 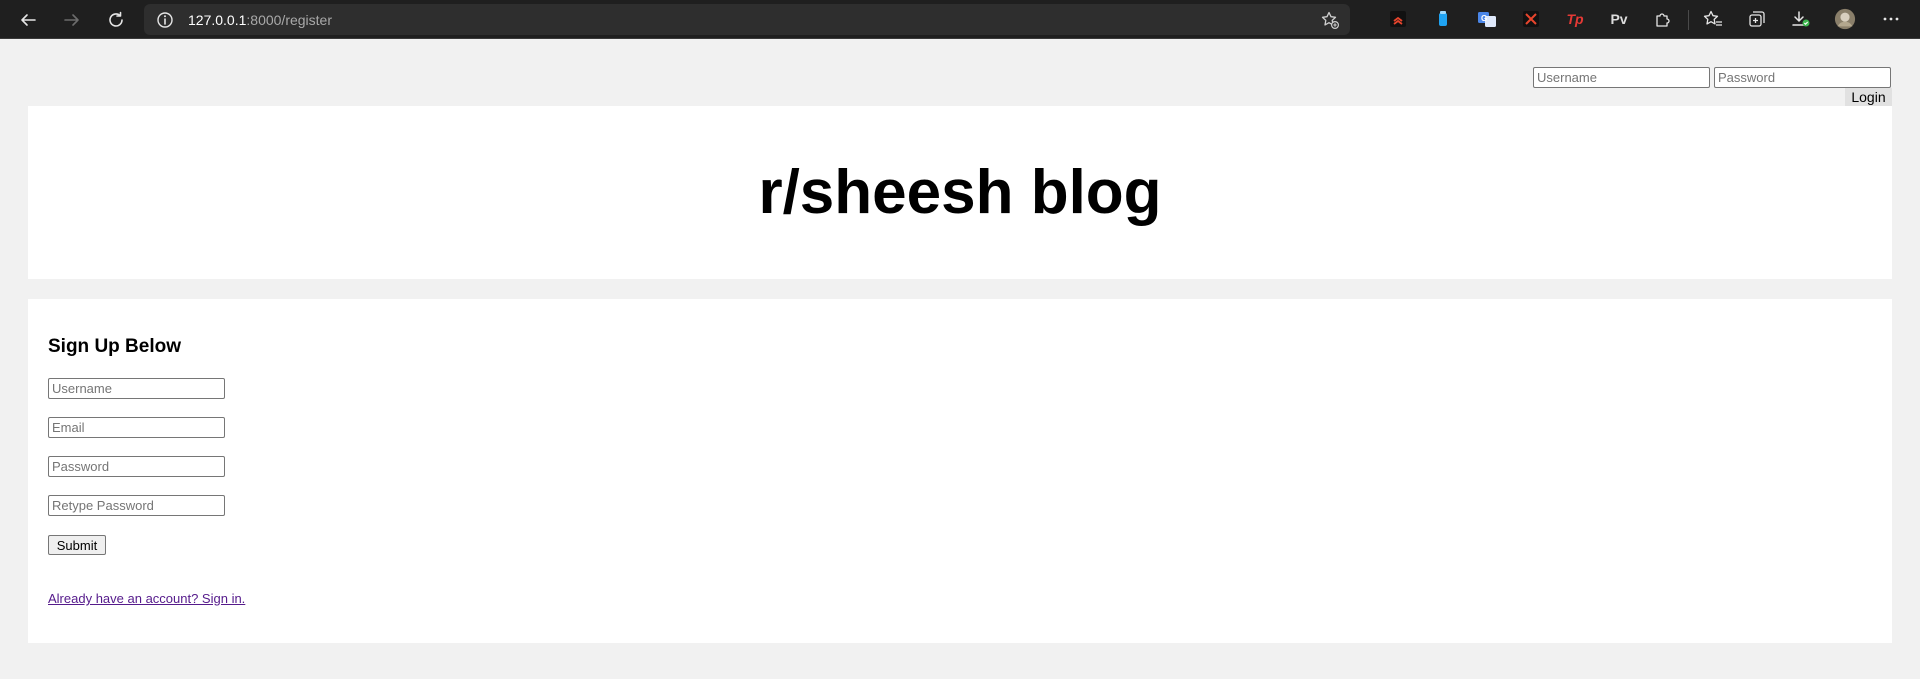 I want to click on address-bar: 127.0.0.1:8000/register, so click(x=747, y=19).